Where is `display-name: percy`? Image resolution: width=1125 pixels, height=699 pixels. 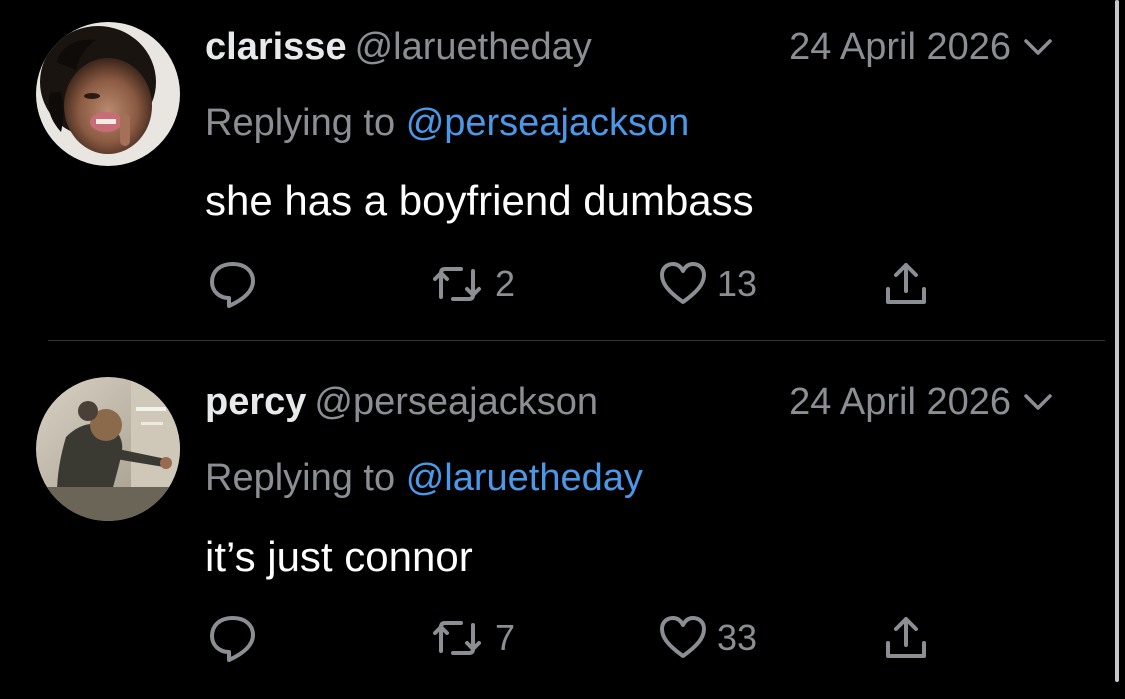
display-name: percy is located at coordinates (255, 402).